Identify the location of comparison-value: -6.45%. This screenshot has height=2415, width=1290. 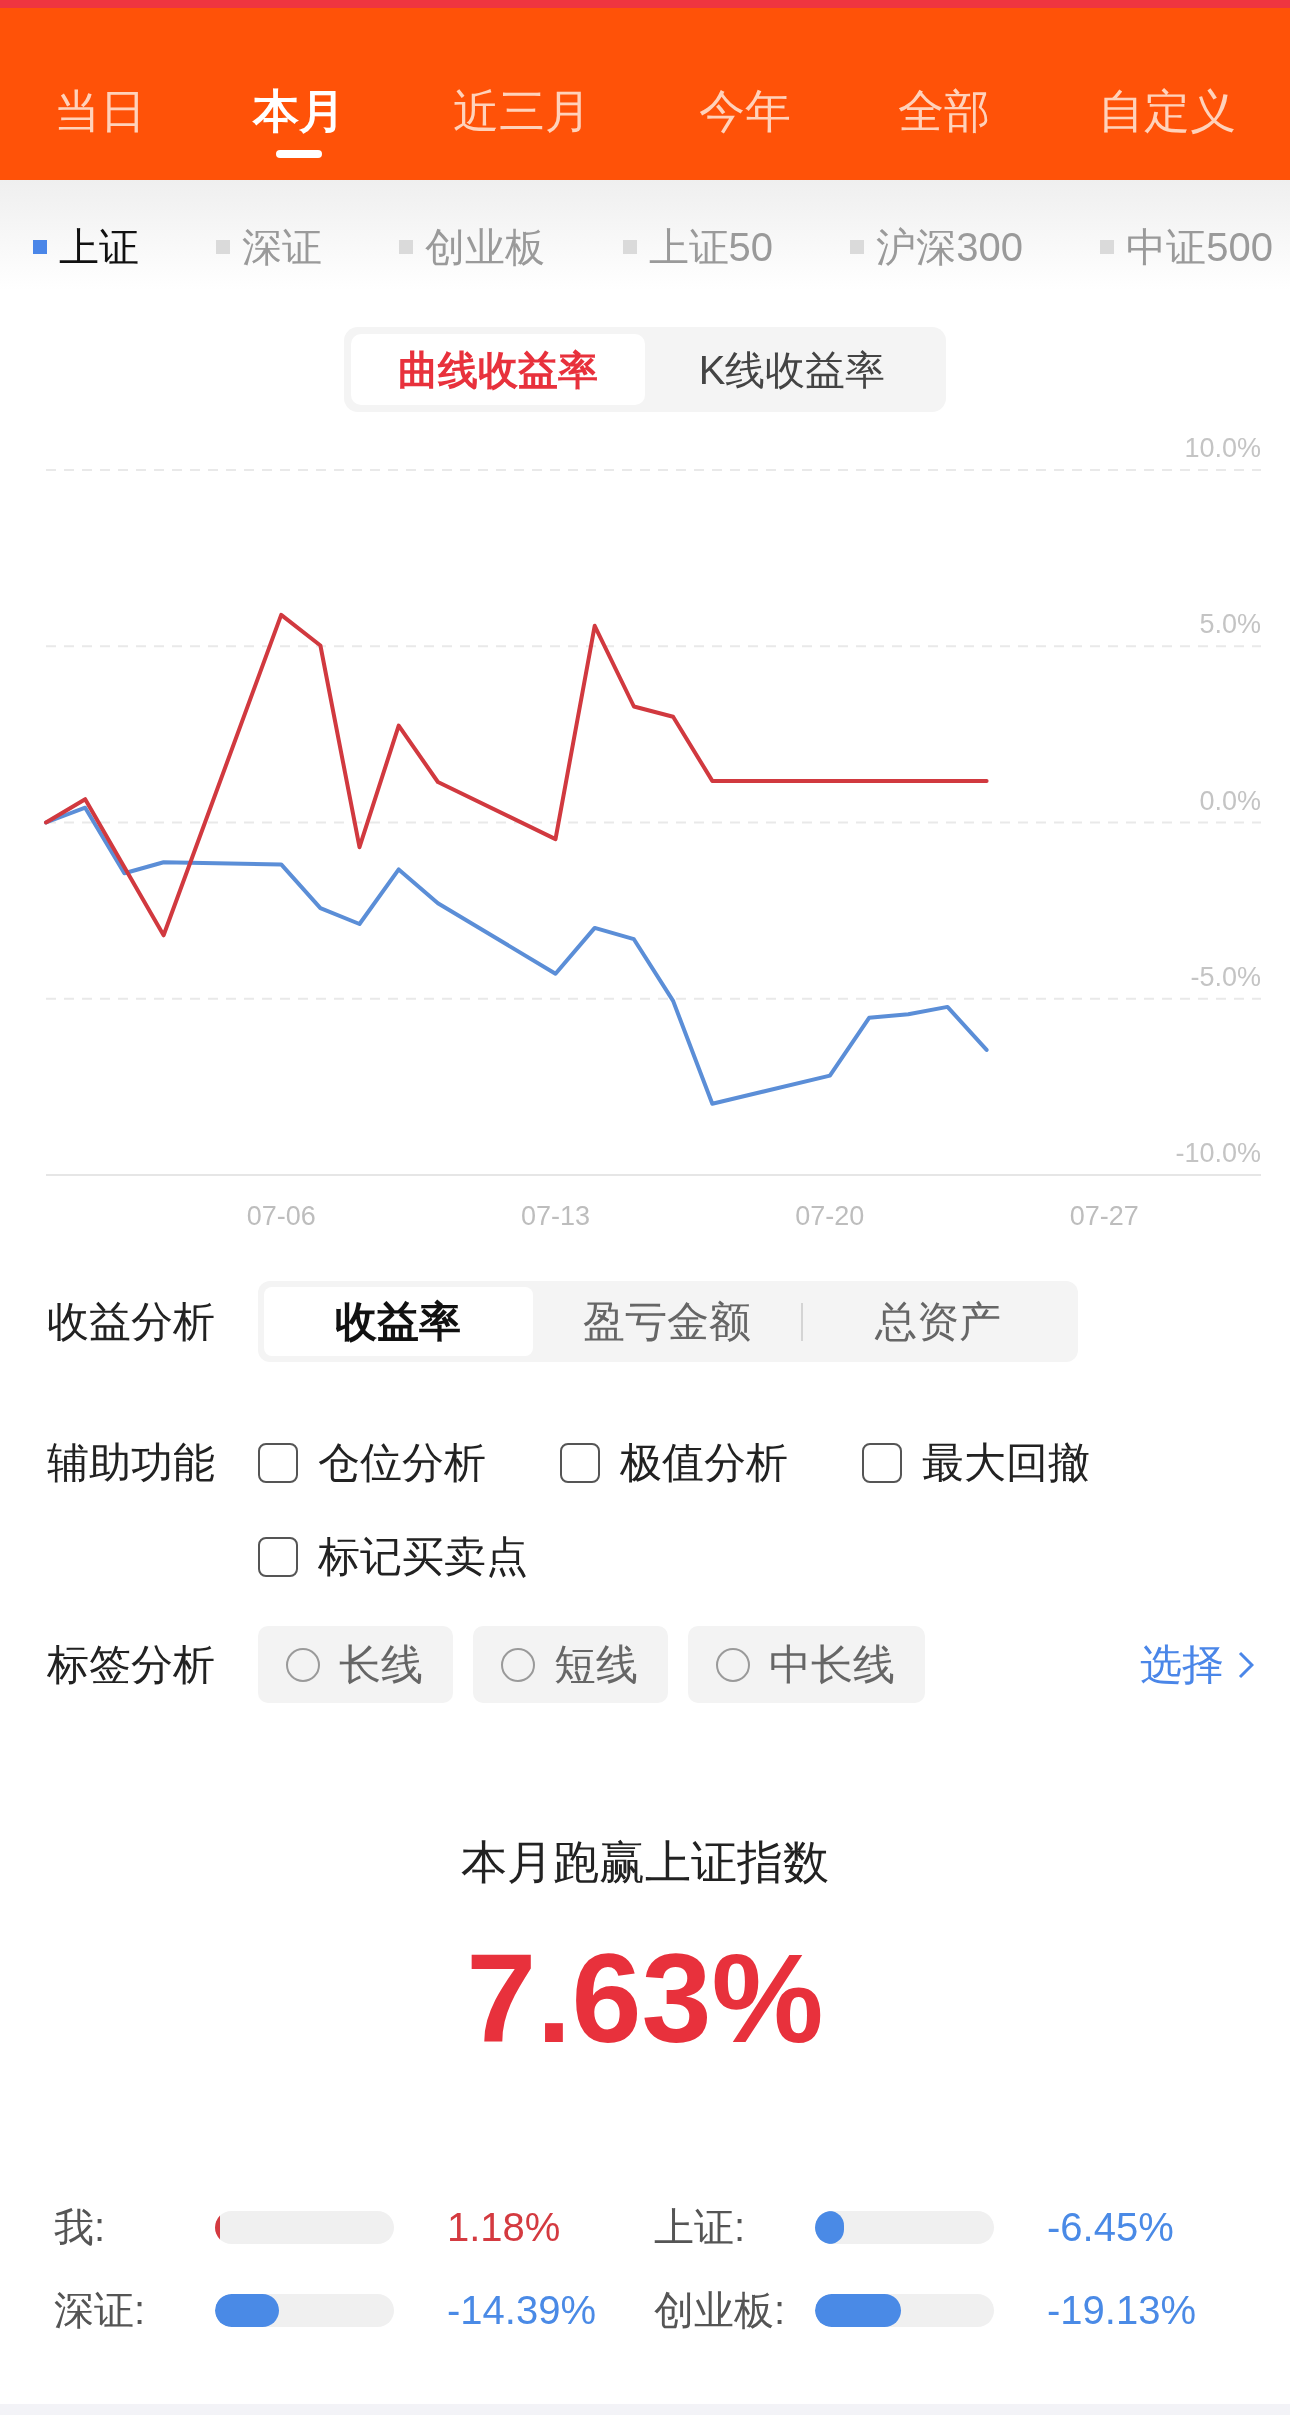
(1110, 2227).